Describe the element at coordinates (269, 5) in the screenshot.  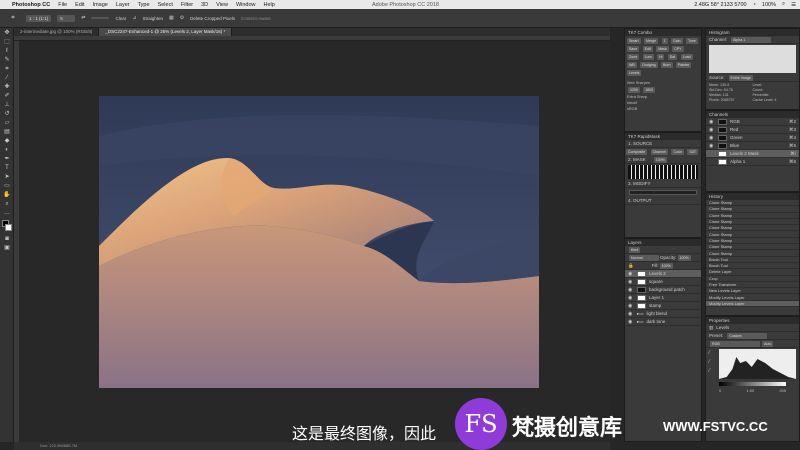
I see `menu-help: Help` at that location.